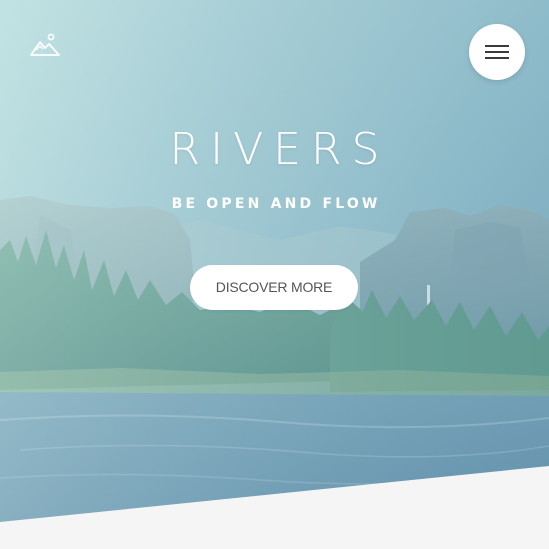 The height and width of the screenshot is (549, 549). What do you see at coordinates (276, 204) in the screenshot?
I see `hero-subtitle: BE OPEN AND FLOW` at bounding box center [276, 204].